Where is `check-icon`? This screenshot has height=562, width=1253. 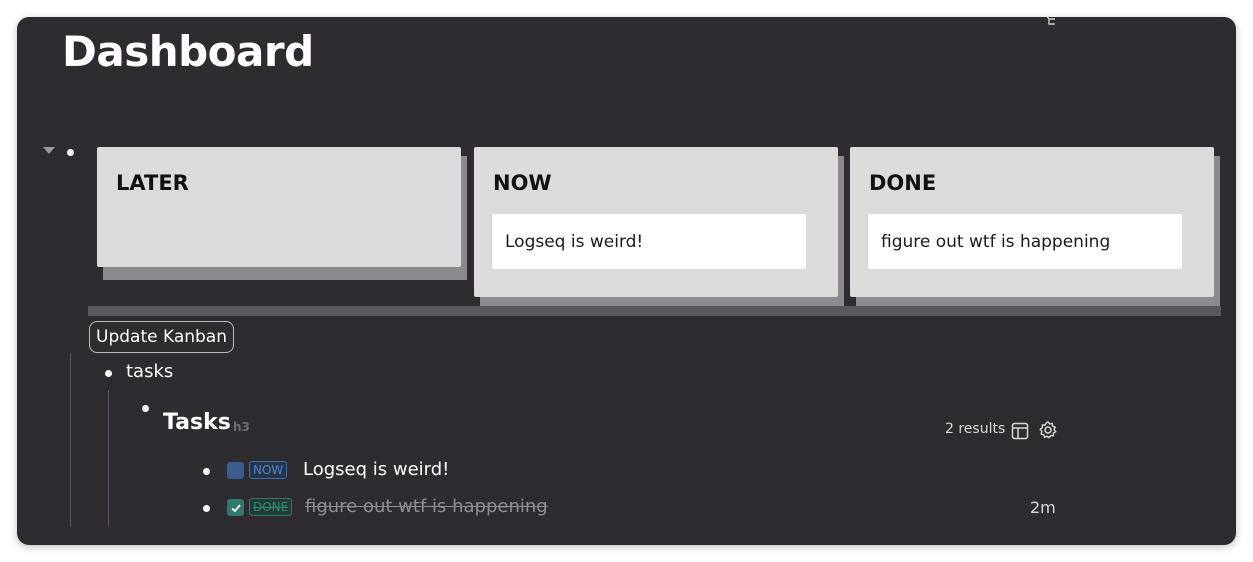
check-icon is located at coordinates (235, 507).